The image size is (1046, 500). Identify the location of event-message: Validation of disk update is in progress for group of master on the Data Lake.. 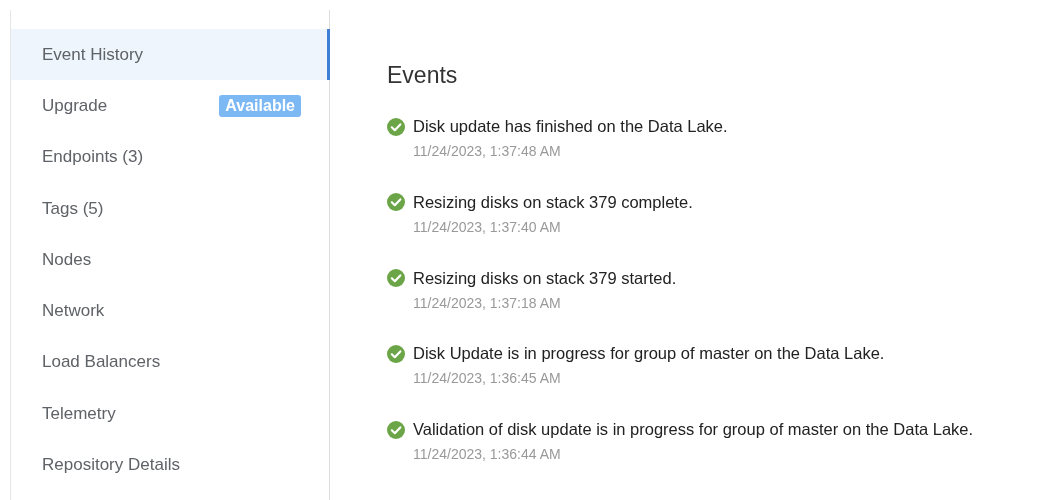
(693, 430).